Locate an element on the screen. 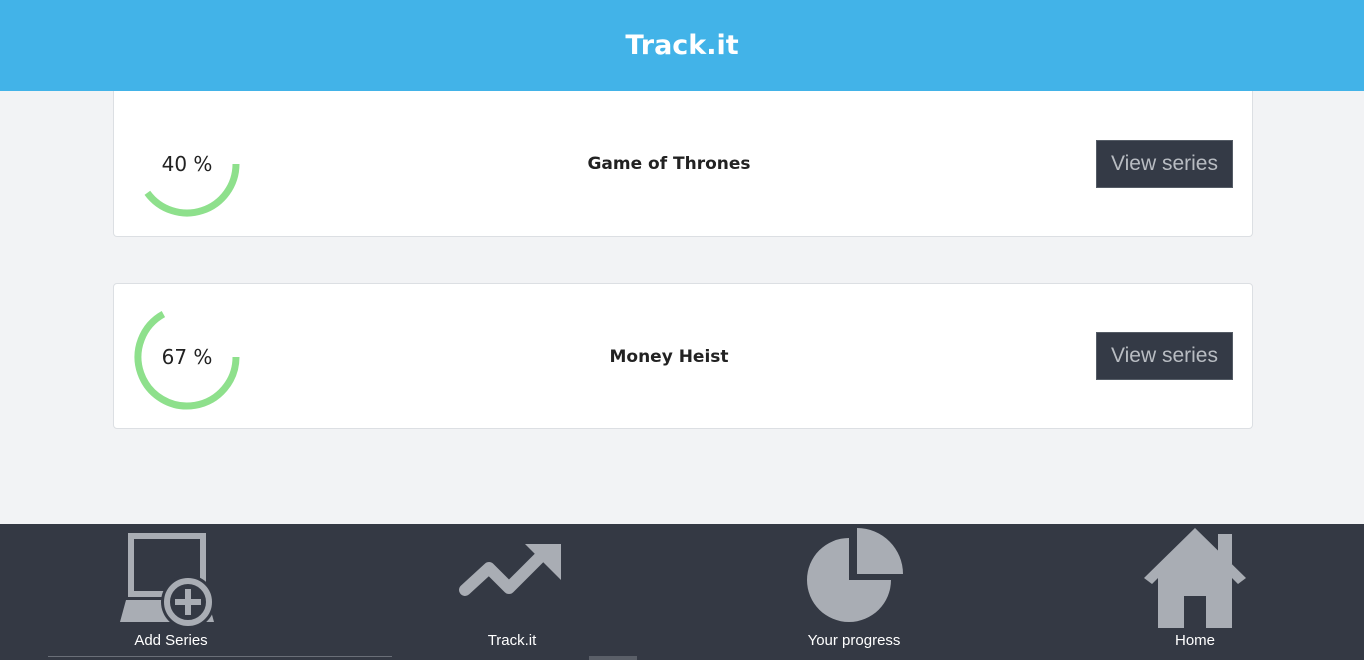  home-icon is located at coordinates (1195, 579).